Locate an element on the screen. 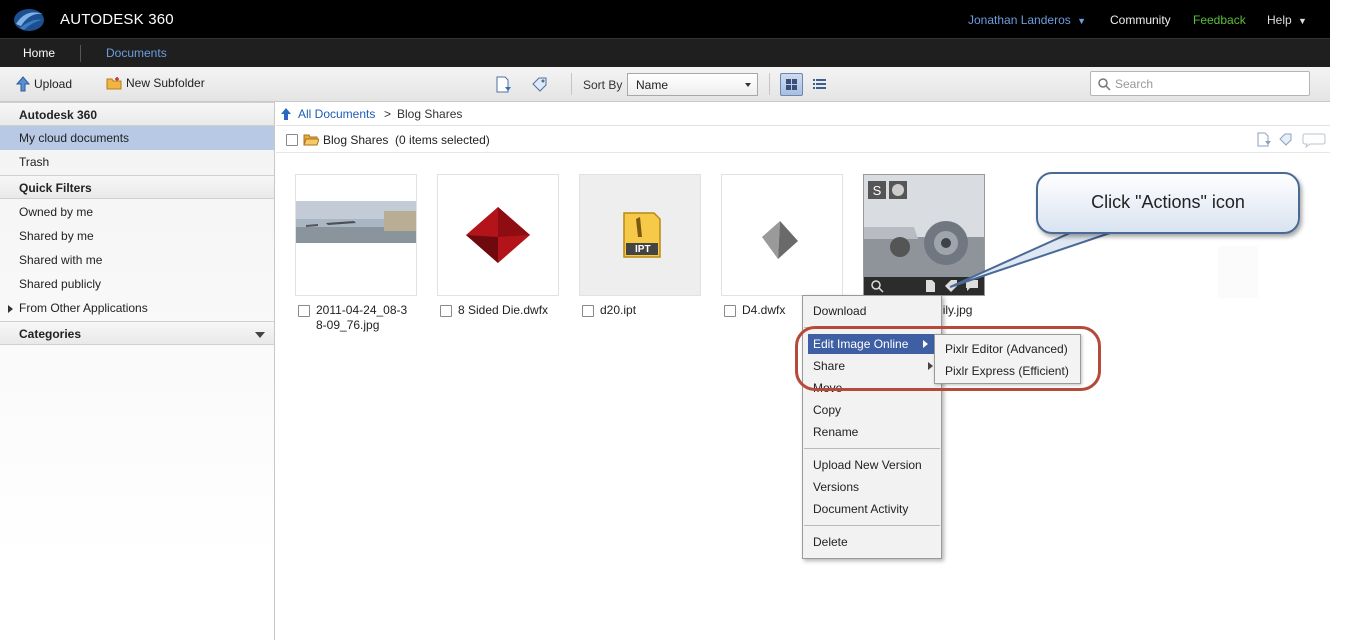  sidebar-item-other-apps: From Other Applications is located at coordinates (137, 308).